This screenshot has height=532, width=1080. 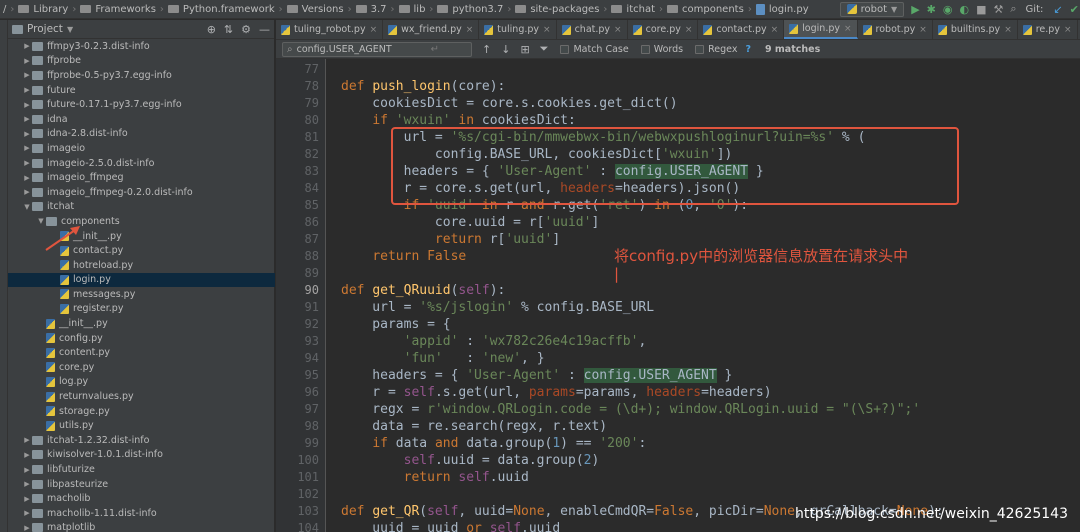 What do you see at coordinates (594, 49) in the screenshot?
I see `match-case-checkbox: Match Case` at bounding box center [594, 49].